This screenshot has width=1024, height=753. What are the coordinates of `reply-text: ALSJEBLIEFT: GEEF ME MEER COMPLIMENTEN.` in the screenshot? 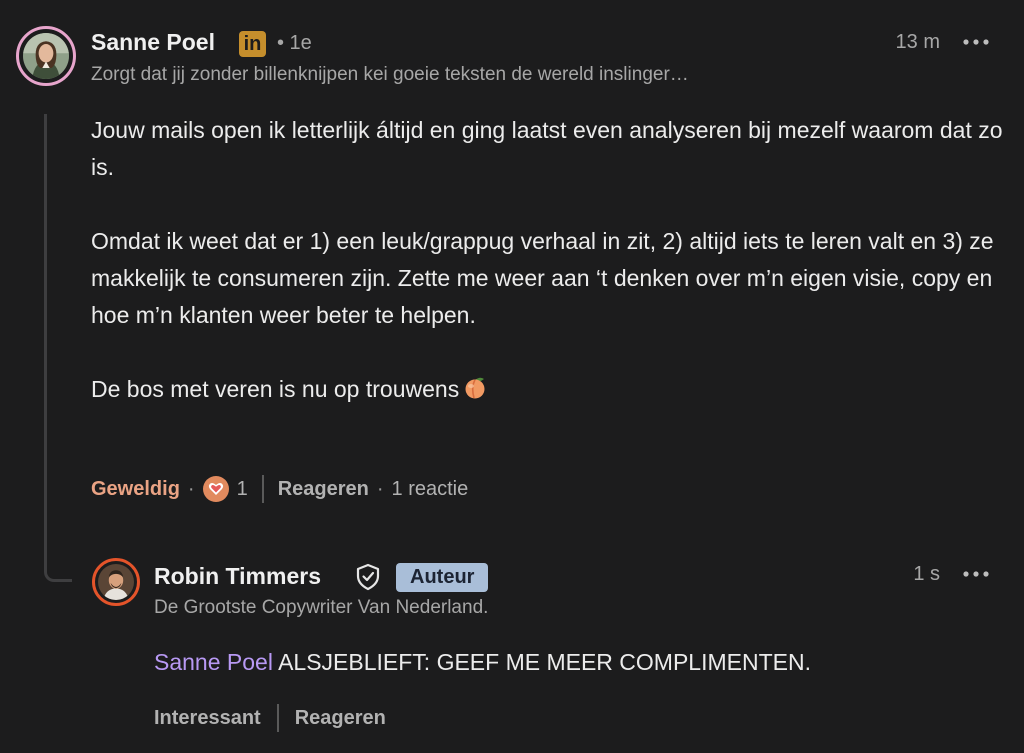 It's located at (544, 662).